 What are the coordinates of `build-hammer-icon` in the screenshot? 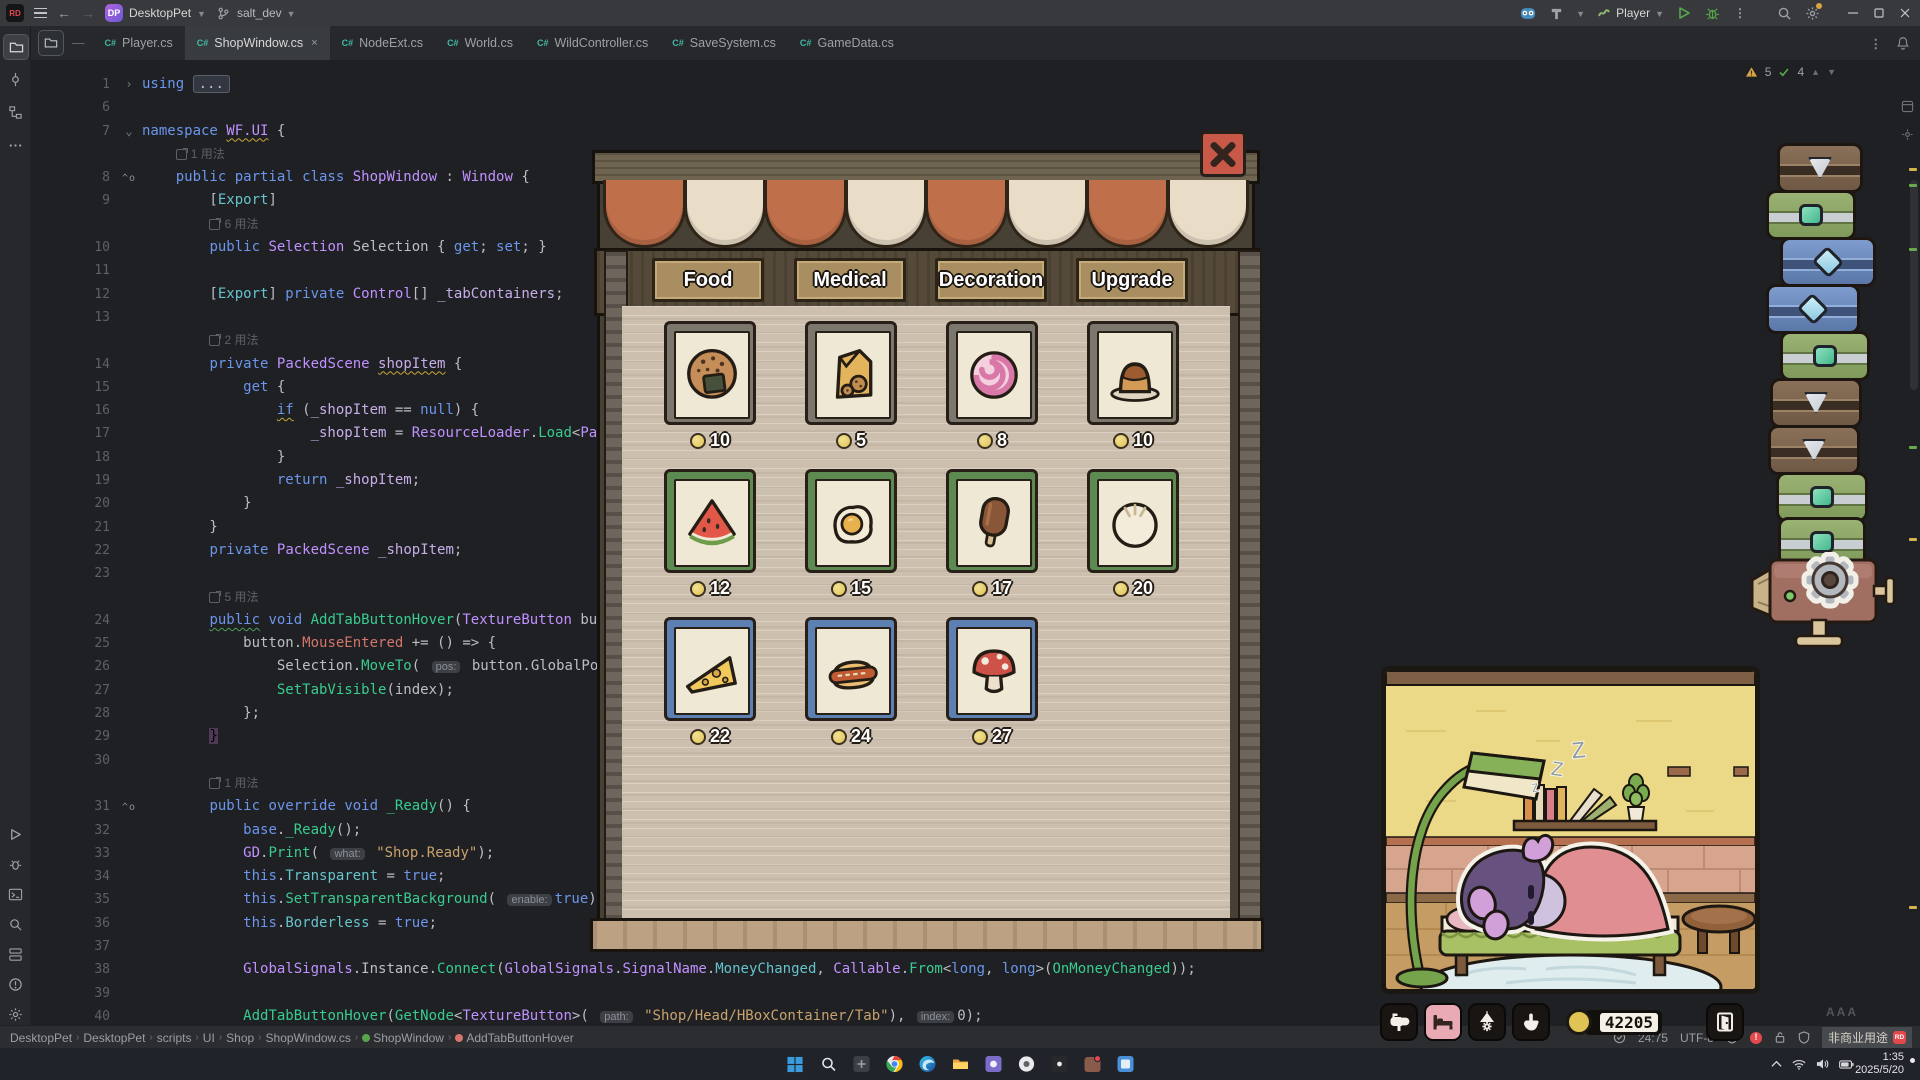 It's located at (1556, 13).